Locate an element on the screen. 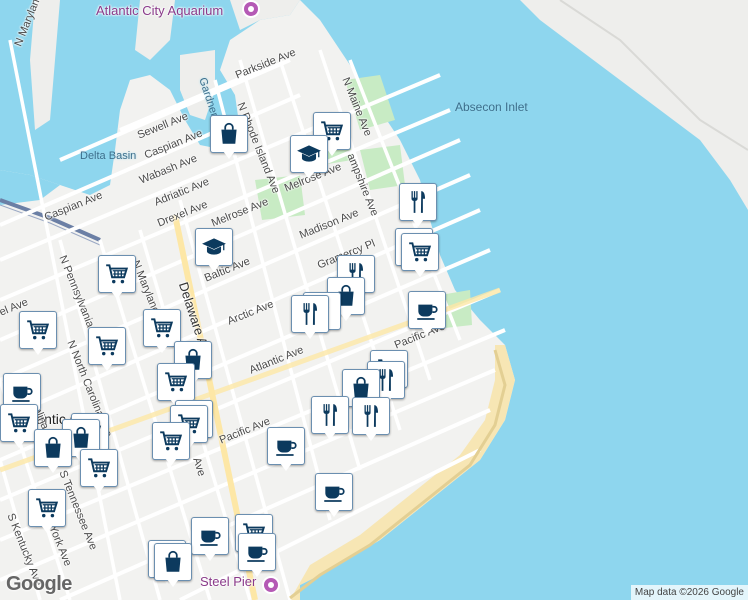 The height and width of the screenshot is (600, 748). map-attribution: Map data ©2026 Google is located at coordinates (689, 592).